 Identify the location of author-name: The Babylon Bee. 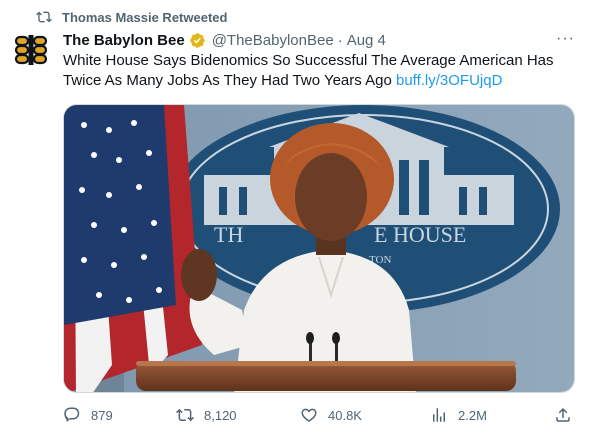
(124, 40).